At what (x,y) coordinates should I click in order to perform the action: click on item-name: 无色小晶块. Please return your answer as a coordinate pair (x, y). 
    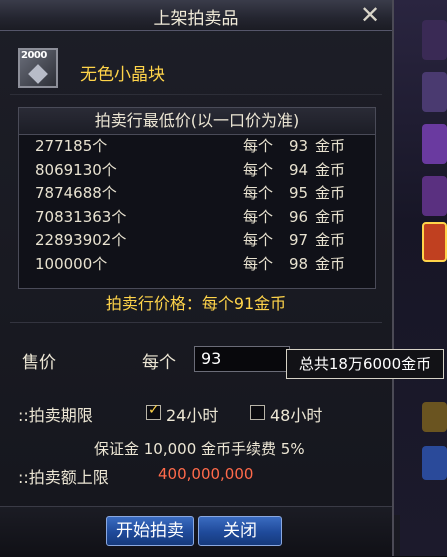
    Looking at the image, I should click on (122, 75).